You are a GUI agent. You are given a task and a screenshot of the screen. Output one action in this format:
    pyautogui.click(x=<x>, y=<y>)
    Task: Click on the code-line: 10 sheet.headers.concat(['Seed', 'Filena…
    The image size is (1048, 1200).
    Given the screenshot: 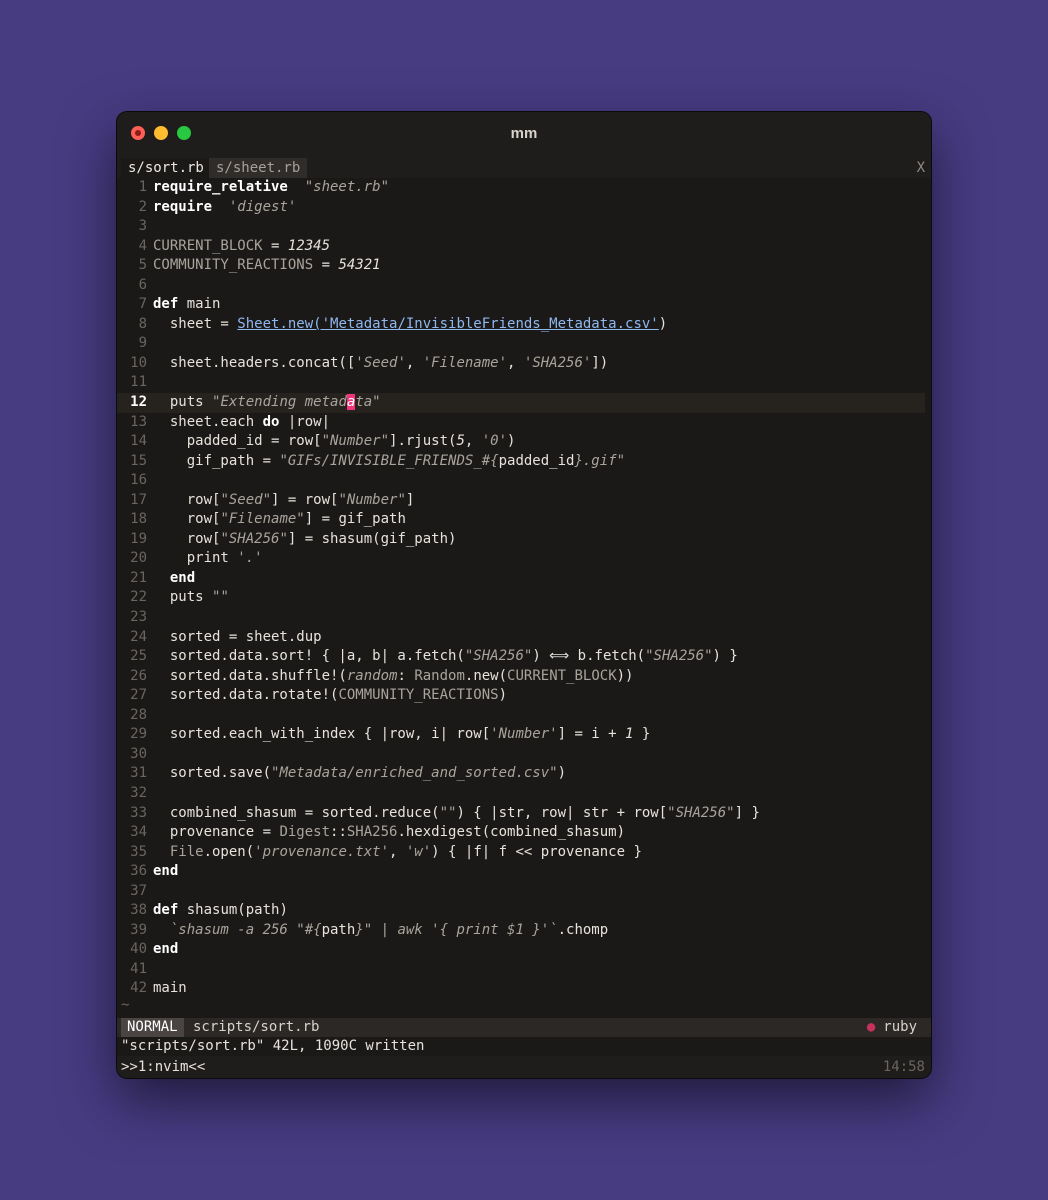 What is the action you would take?
    pyautogui.click(x=524, y=364)
    